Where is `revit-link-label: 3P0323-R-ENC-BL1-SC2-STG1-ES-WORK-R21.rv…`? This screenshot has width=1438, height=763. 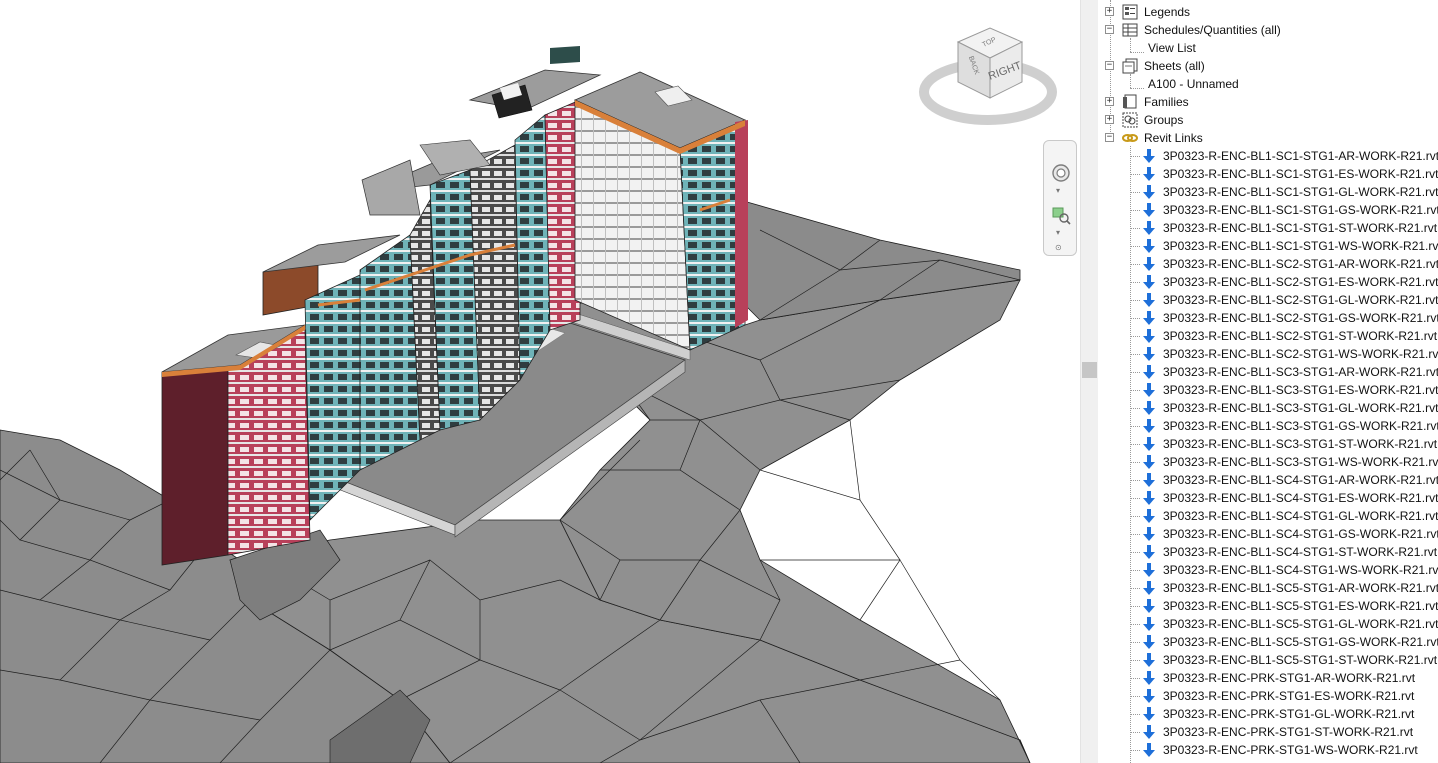 revit-link-label: 3P0323-R-ENC-BL1-SC2-STG1-ES-WORK-R21.rv… is located at coordinates (1300, 282).